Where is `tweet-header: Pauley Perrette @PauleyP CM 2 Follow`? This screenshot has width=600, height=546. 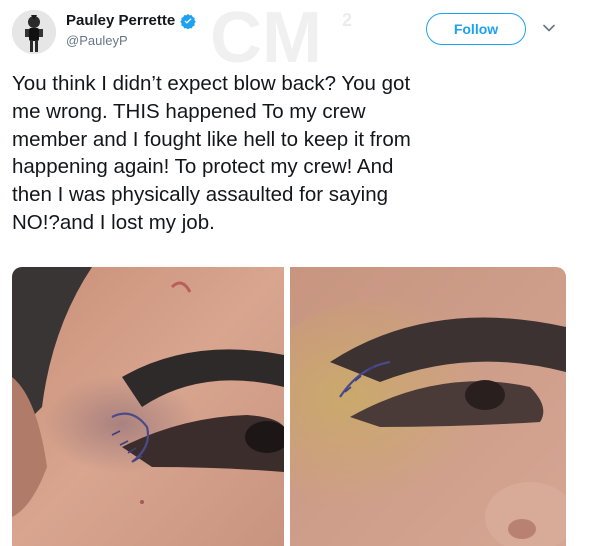
tweet-header: Pauley Perrette @PauleyP CM 2 Follow is located at coordinates (300, 33).